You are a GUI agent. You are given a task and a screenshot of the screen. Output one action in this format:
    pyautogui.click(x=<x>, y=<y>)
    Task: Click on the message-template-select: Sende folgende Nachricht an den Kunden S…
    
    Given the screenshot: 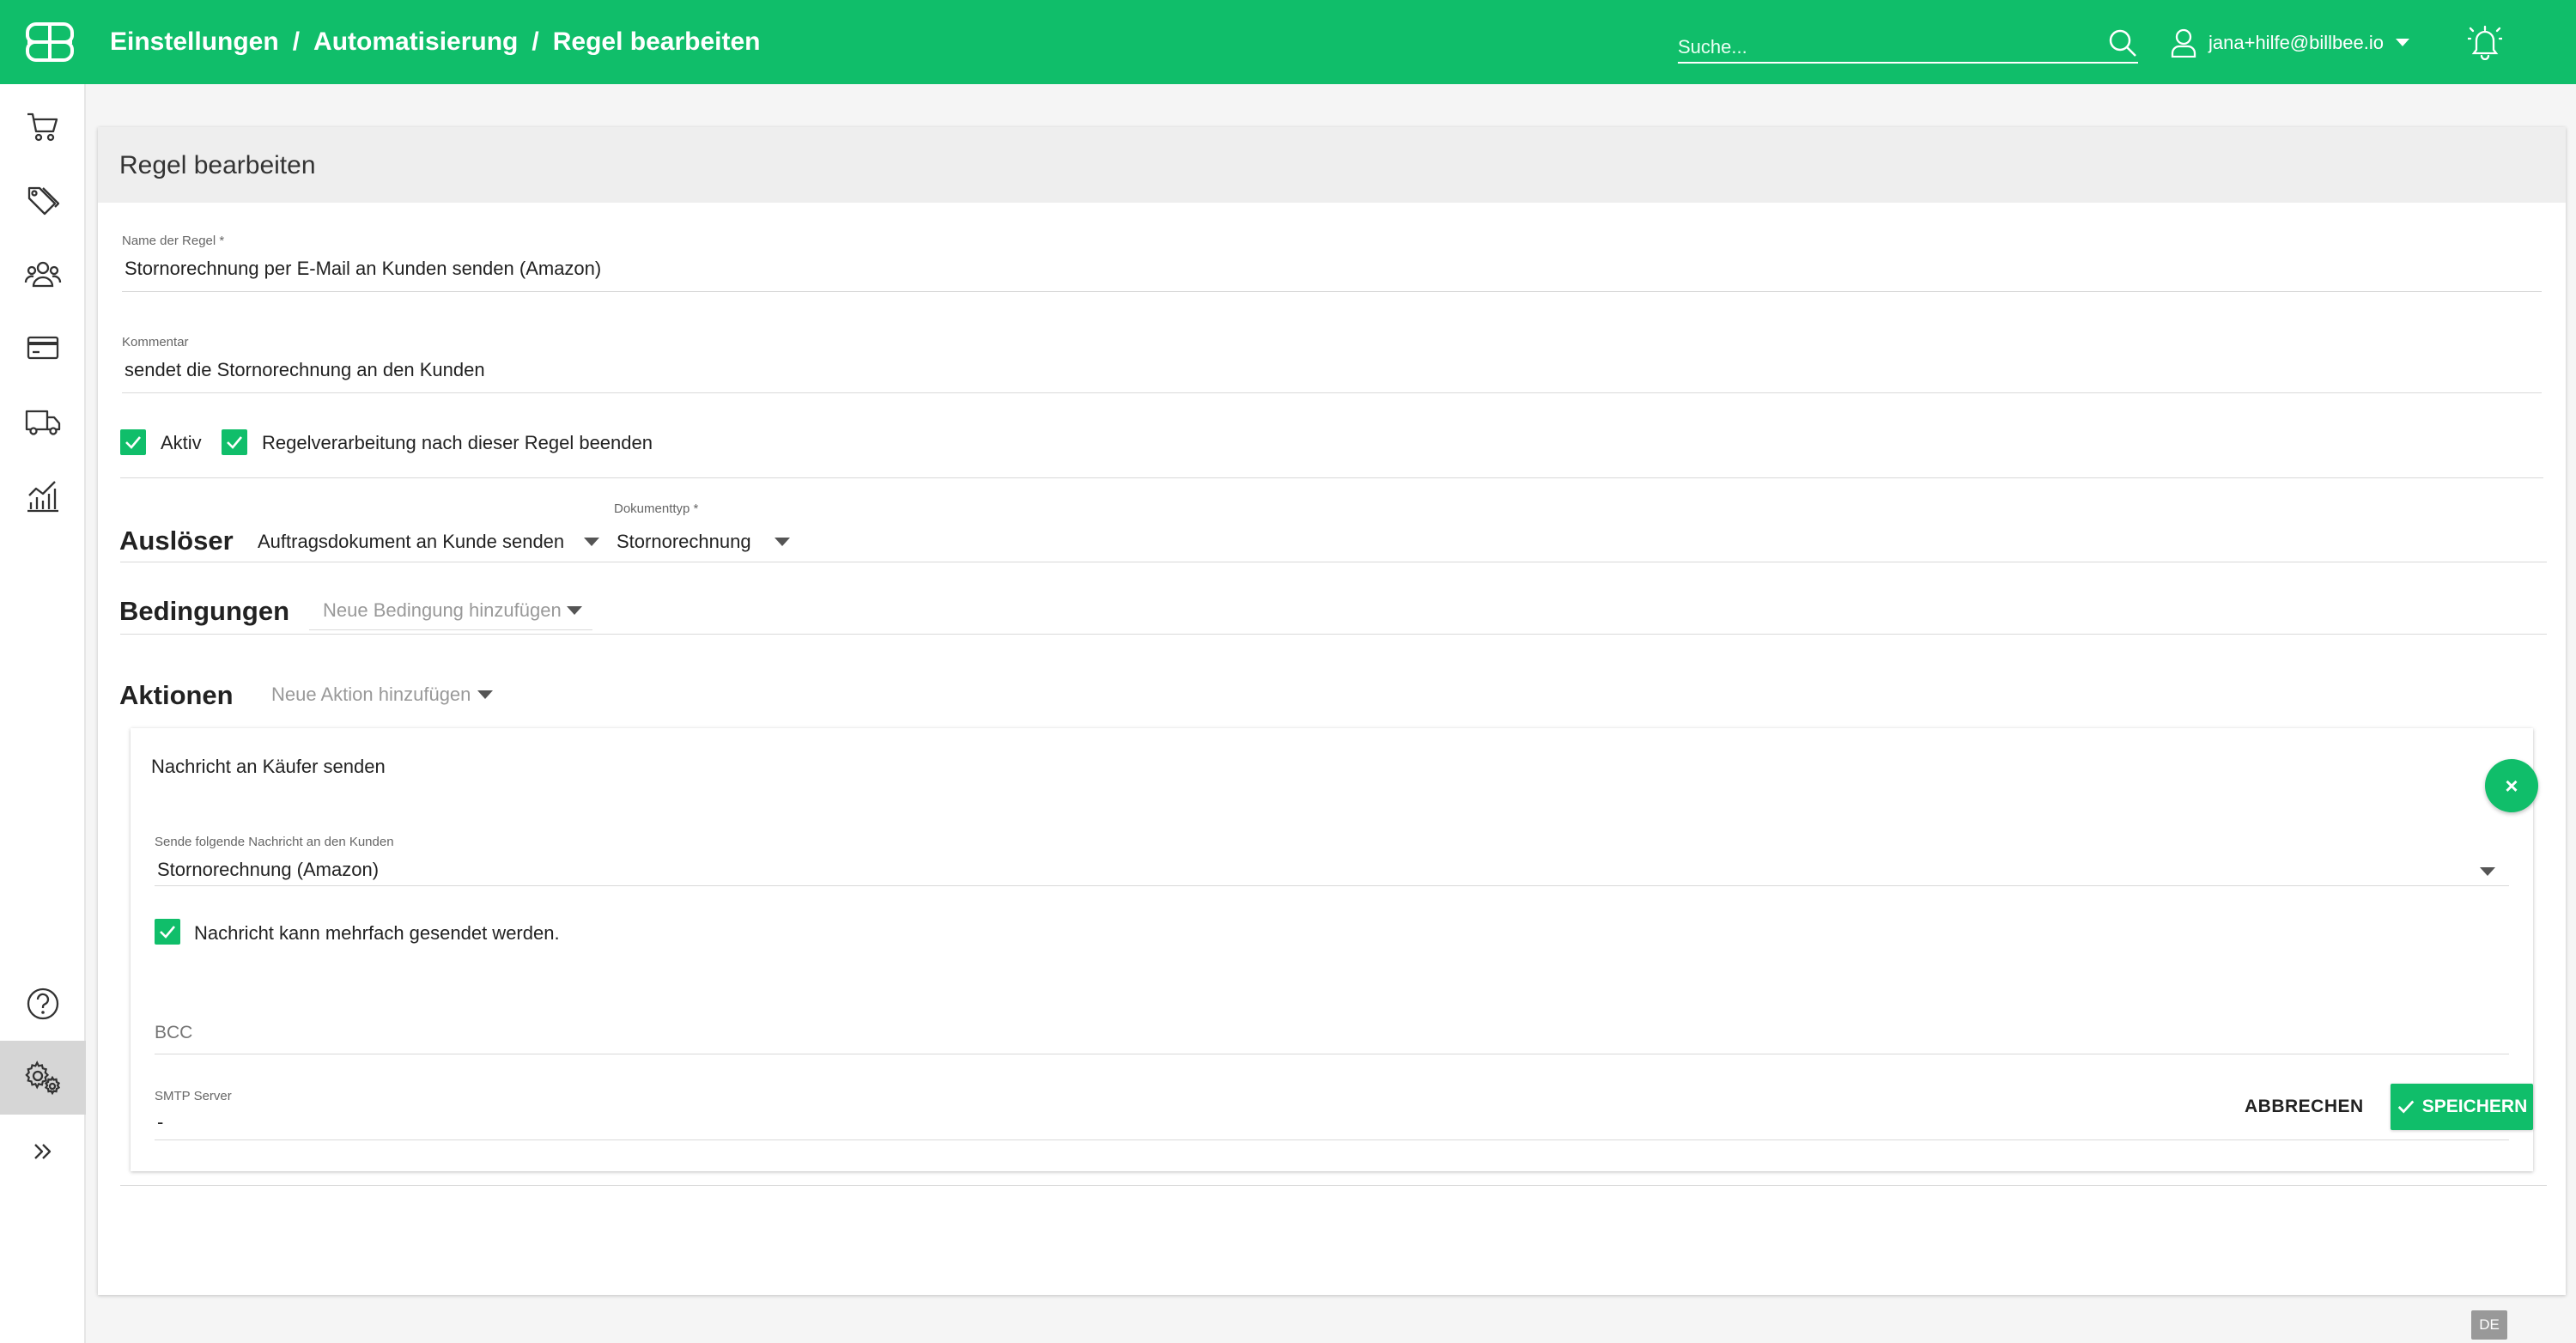 What is the action you would take?
    pyautogui.click(x=1332, y=861)
    